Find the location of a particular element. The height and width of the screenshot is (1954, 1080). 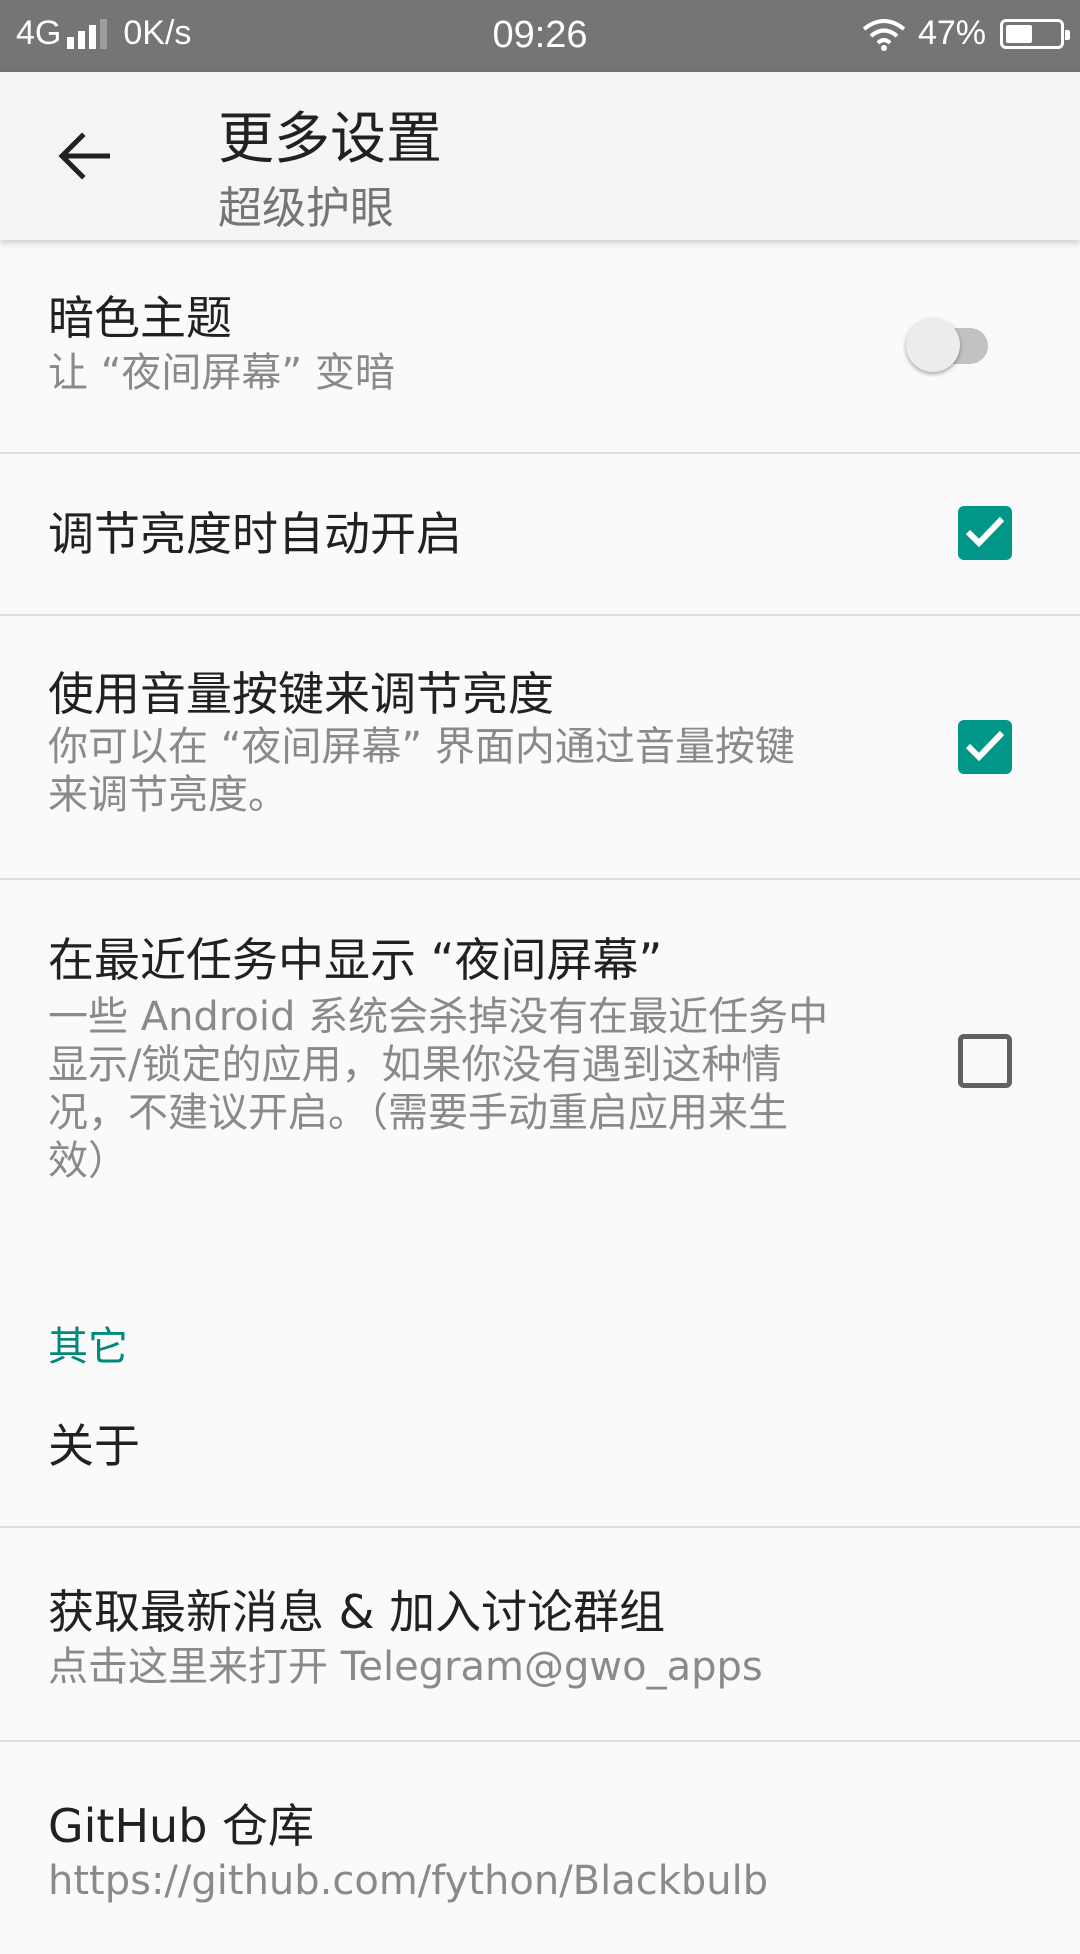

app-bar: 更多设置 超级护眼 is located at coordinates (540, 156).